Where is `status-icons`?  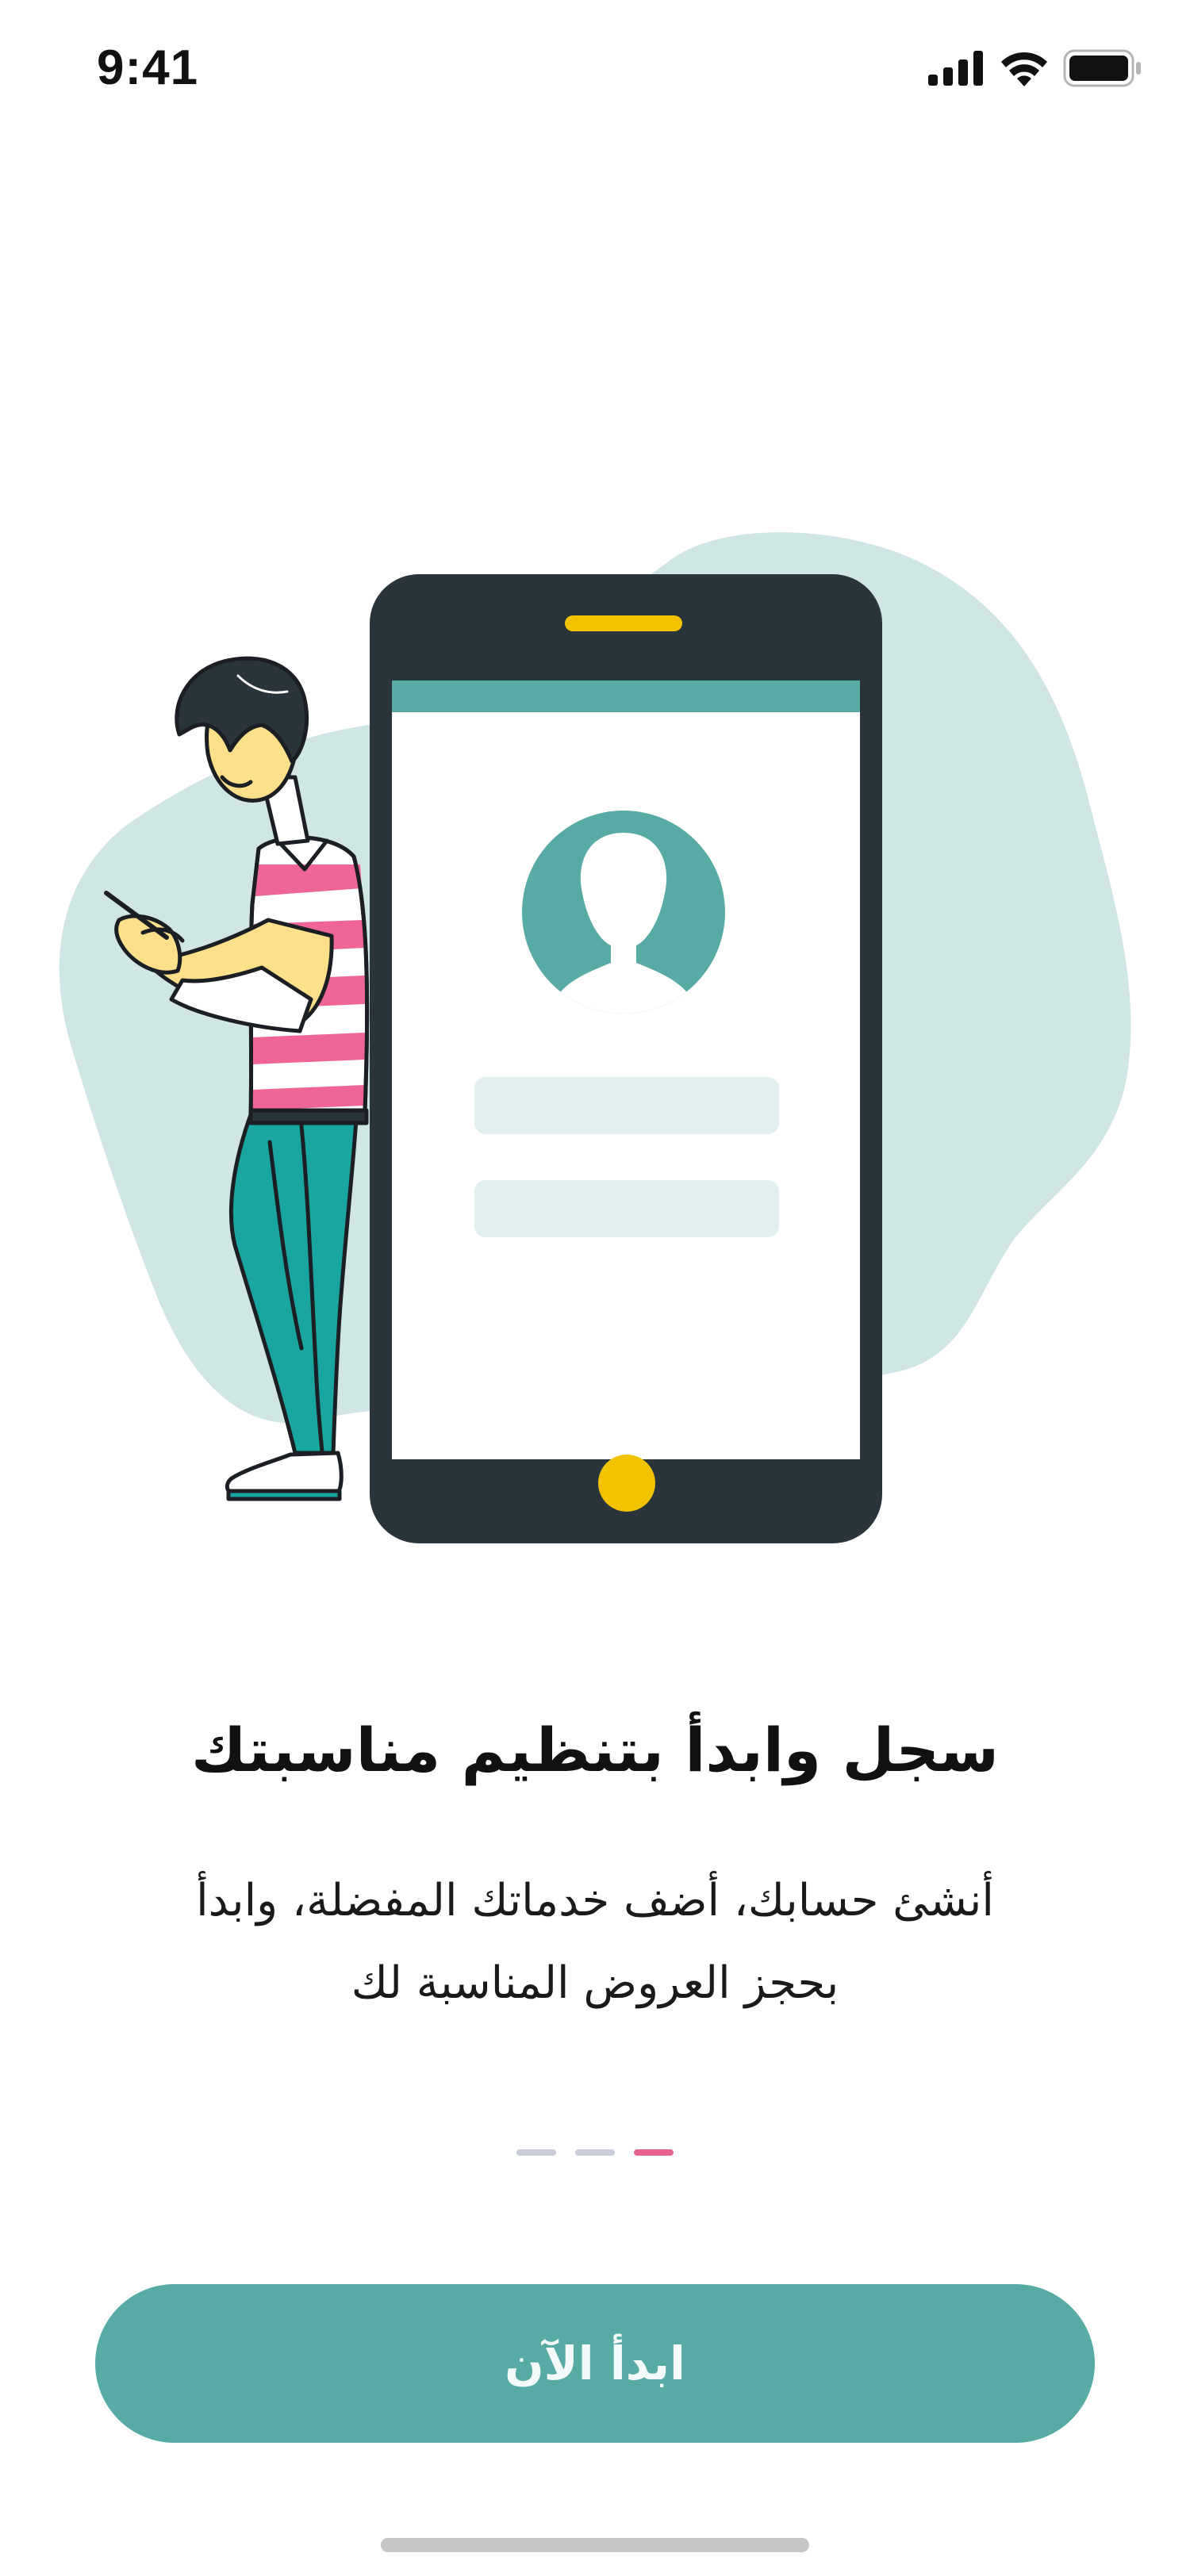
status-icons is located at coordinates (1035, 68).